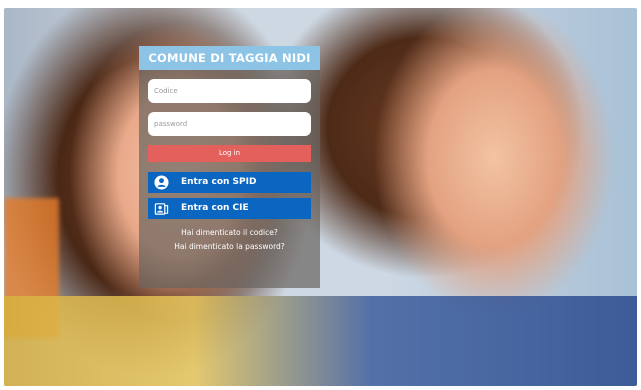 This screenshot has height=390, width=641. I want to click on user-circle-icon, so click(161, 182).